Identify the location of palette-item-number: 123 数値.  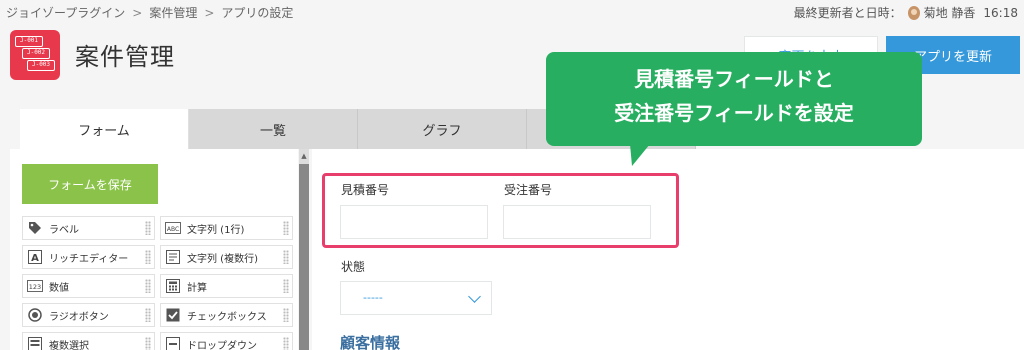
(88, 286).